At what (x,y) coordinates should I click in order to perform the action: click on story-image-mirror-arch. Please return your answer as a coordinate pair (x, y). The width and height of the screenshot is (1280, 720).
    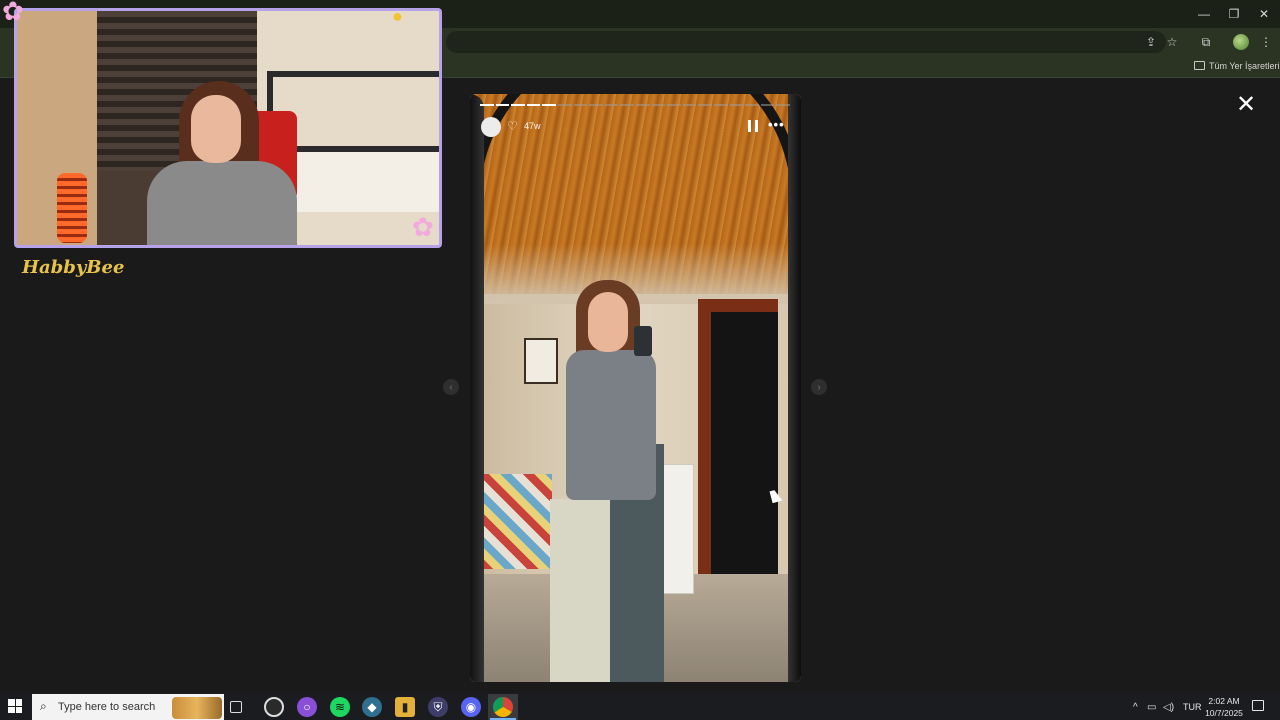
    Looking at the image, I should click on (635, 164).